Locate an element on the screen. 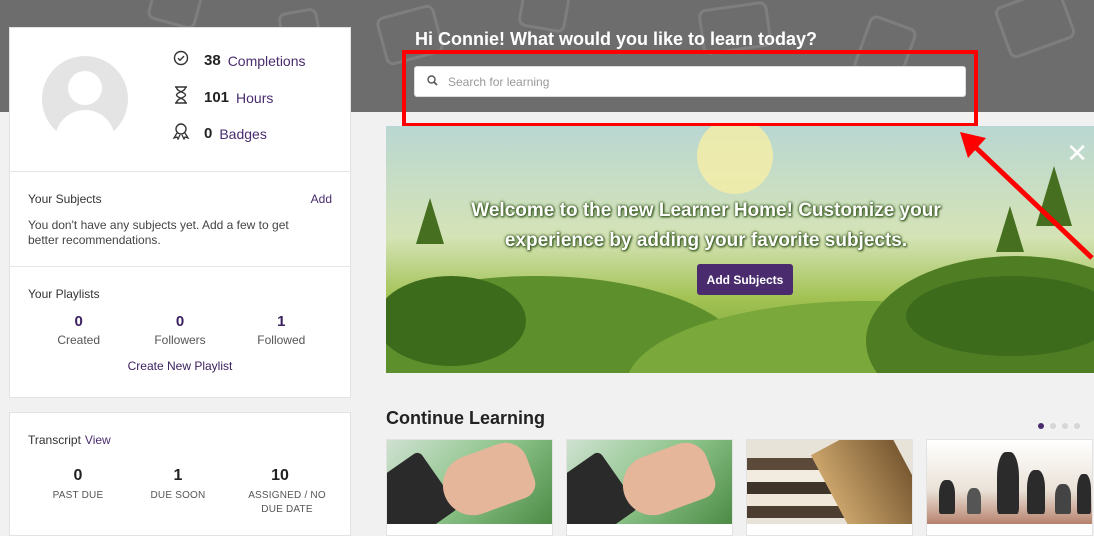 The image size is (1094, 536). avatar is located at coordinates (85, 99).